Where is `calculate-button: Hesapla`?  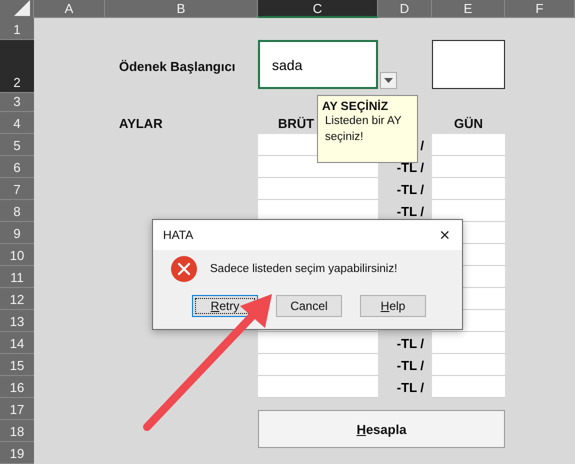 calculate-button: Hesapla is located at coordinates (381, 429).